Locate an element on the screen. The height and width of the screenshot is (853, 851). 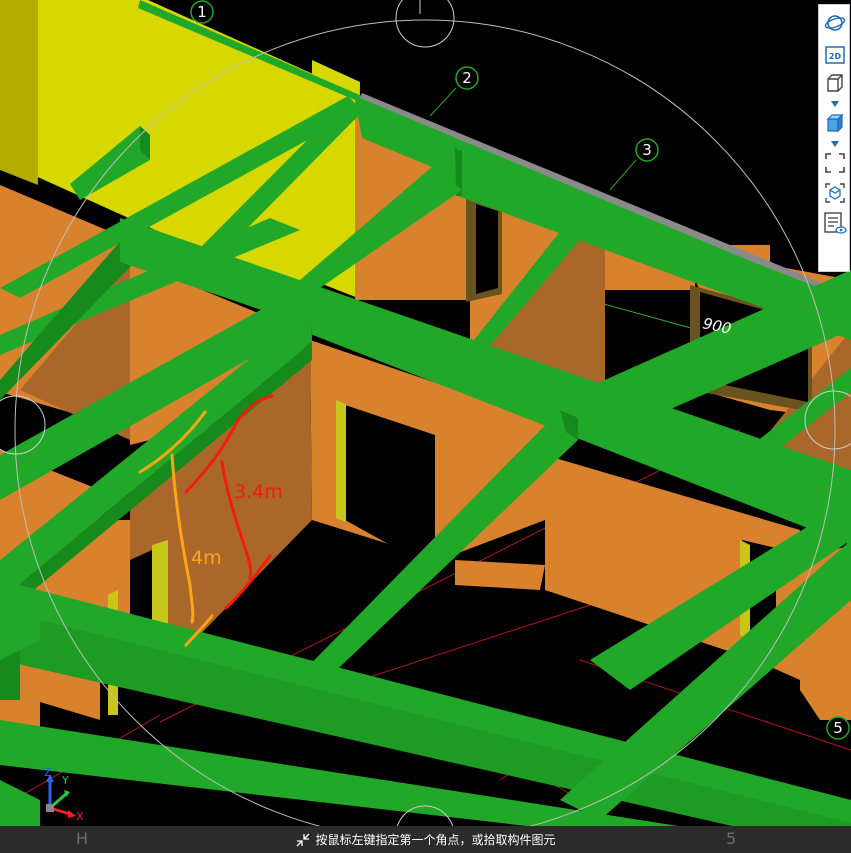
axis-marker-5: 5 is located at coordinates (838, 728).